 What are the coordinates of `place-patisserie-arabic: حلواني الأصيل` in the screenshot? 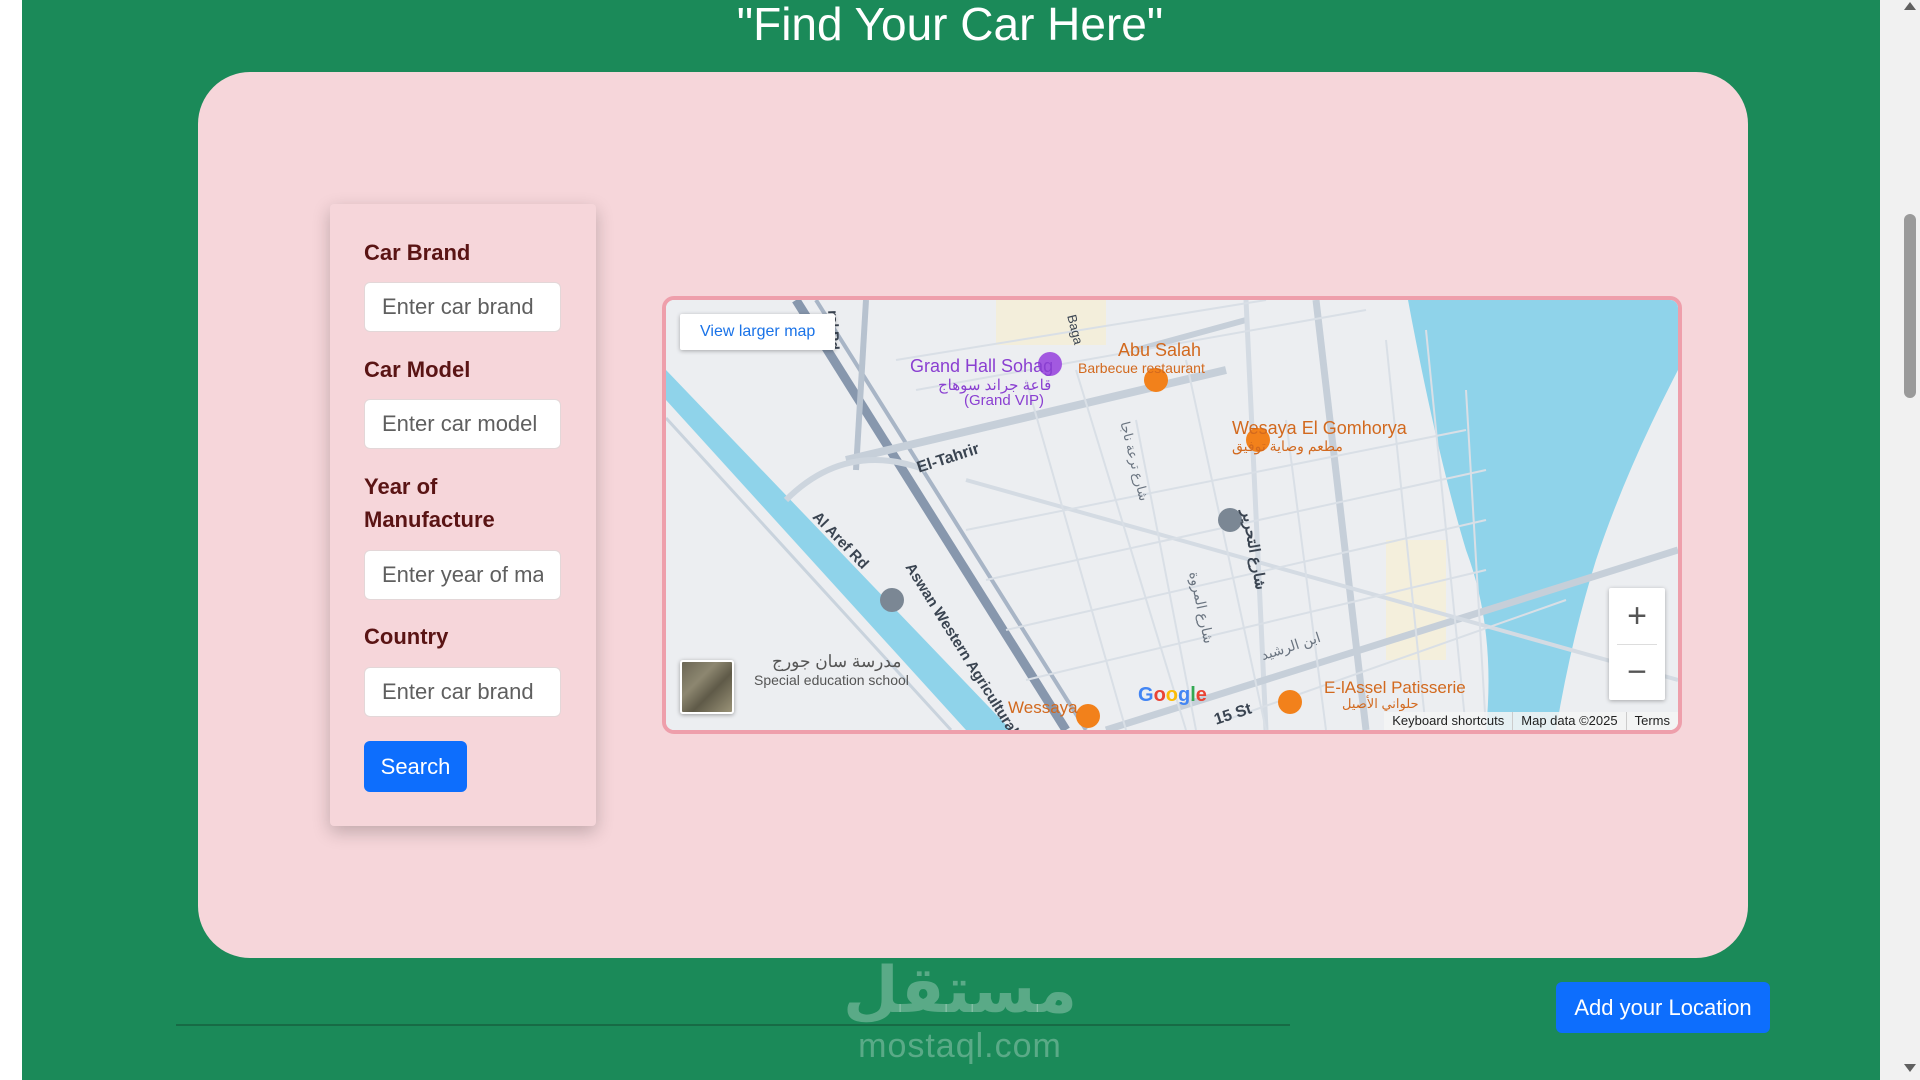 It's located at (1380, 703).